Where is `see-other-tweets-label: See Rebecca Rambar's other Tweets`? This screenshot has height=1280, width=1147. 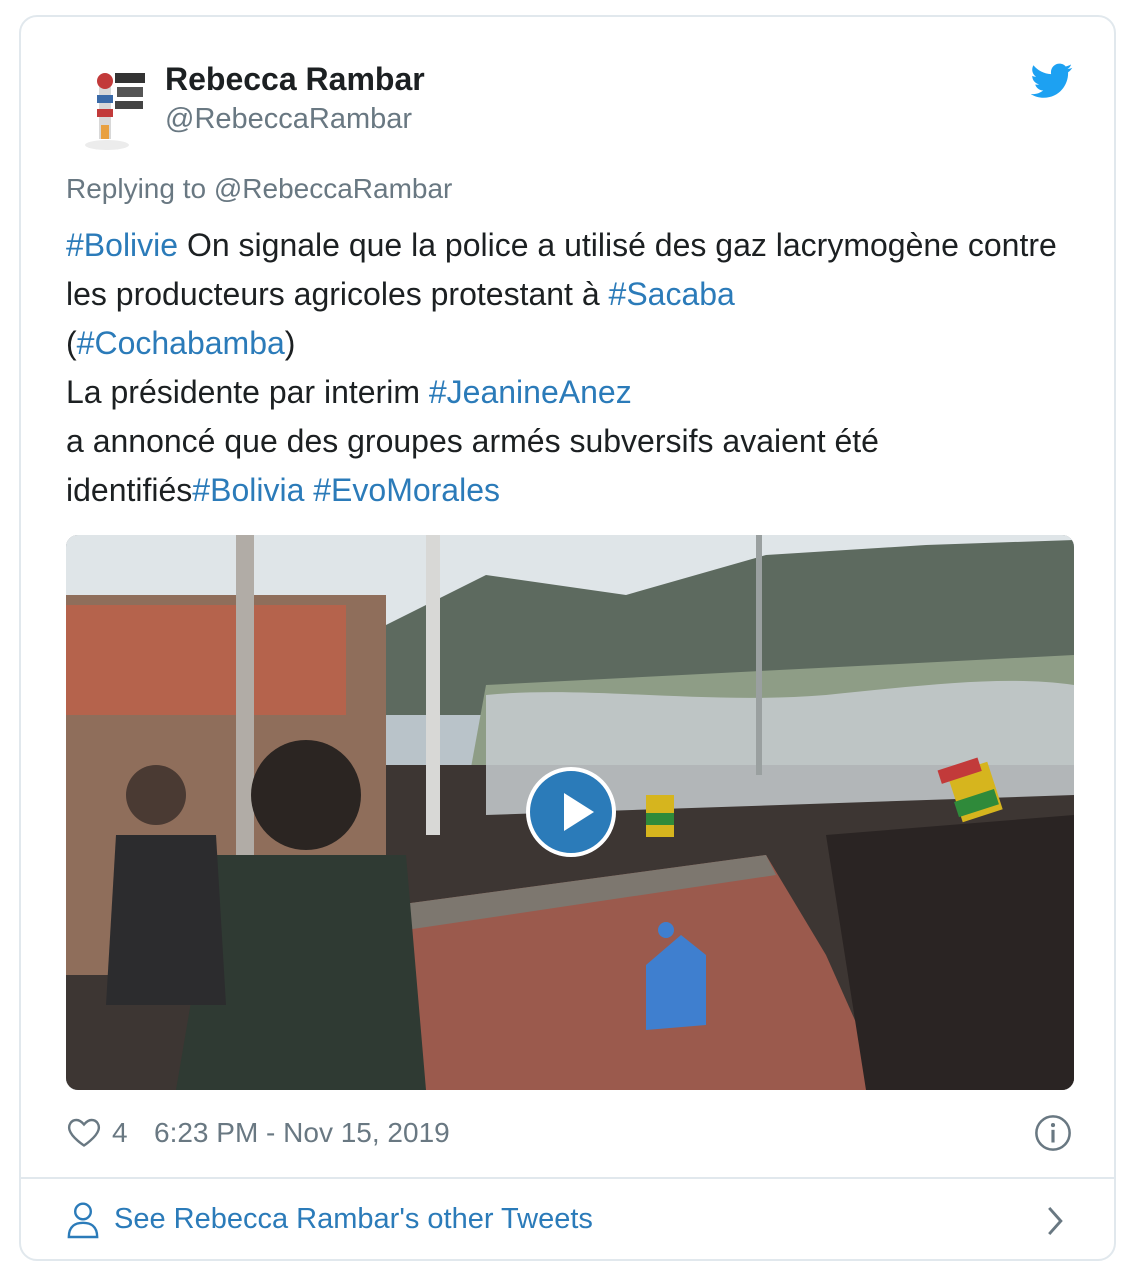
see-other-tweets-label: See Rebecca Rambar's other Tweets is located at coordinates (353, 1219).